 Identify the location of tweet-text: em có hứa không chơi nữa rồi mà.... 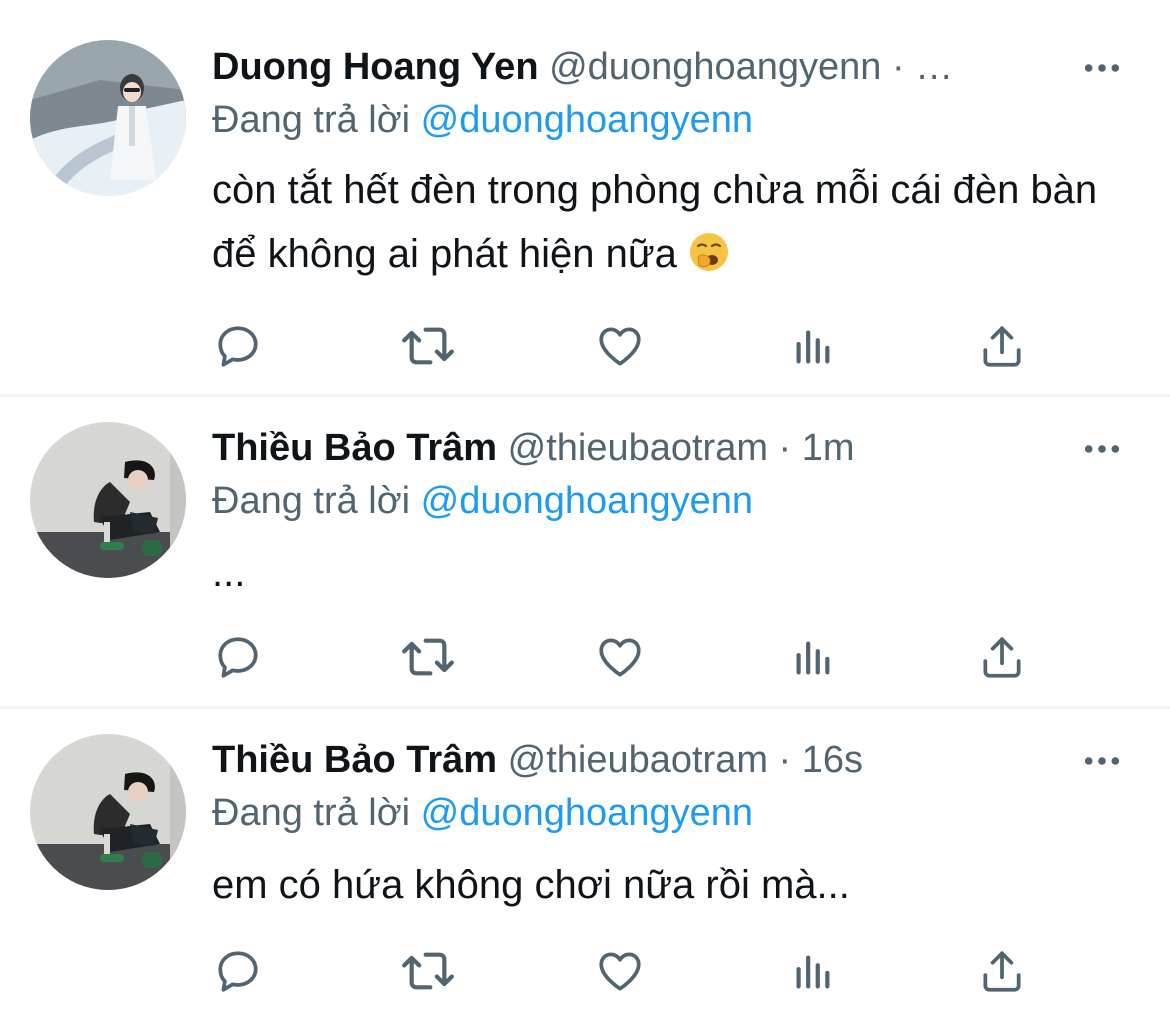
(671, 885).